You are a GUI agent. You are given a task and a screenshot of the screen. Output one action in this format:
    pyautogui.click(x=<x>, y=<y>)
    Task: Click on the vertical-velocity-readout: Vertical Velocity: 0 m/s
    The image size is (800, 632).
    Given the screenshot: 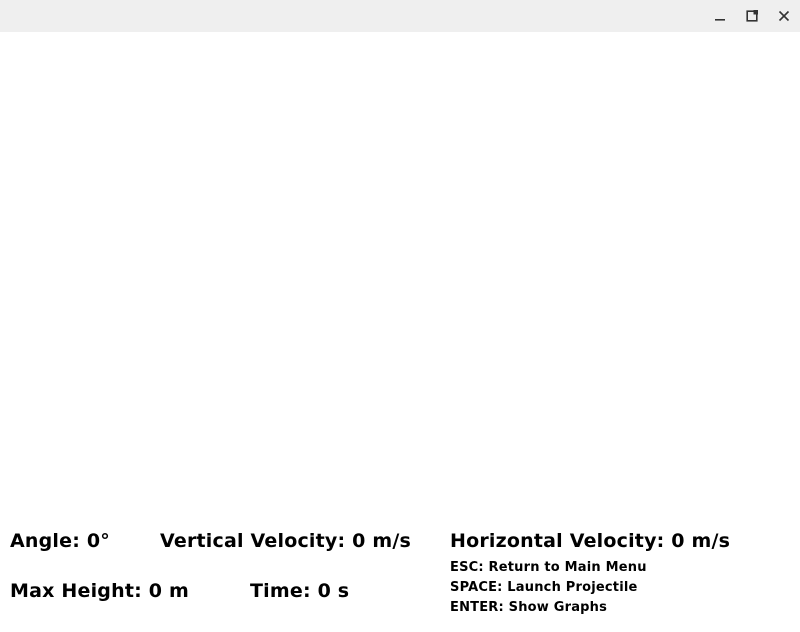 What is the action you would take?
    pyautogui.click(x=285, y=541)
    